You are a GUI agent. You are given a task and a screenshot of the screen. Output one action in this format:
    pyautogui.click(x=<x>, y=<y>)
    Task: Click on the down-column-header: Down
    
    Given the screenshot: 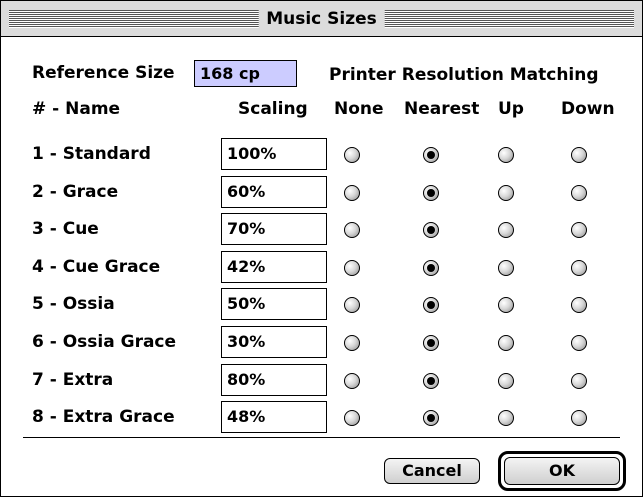 What is the action you would take?
    pyautogui.click(x=588, y=109)
    